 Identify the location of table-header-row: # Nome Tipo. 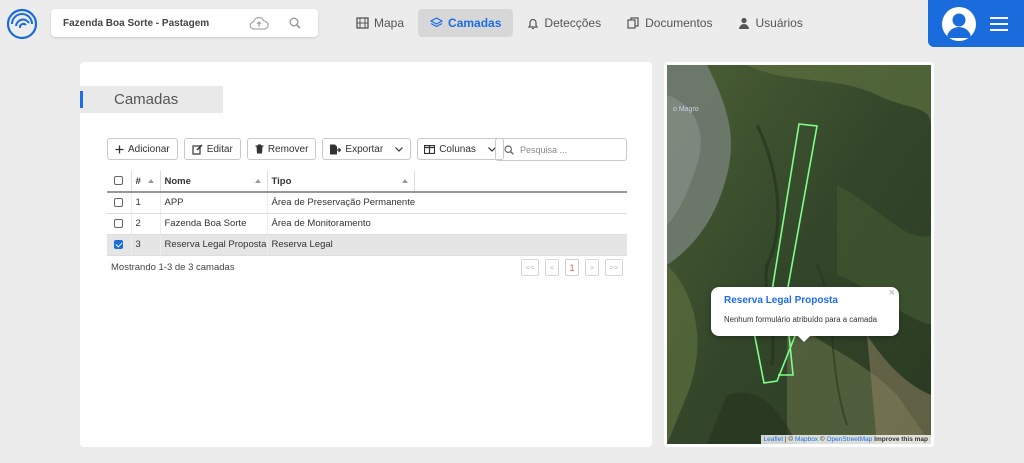
(367, 182).